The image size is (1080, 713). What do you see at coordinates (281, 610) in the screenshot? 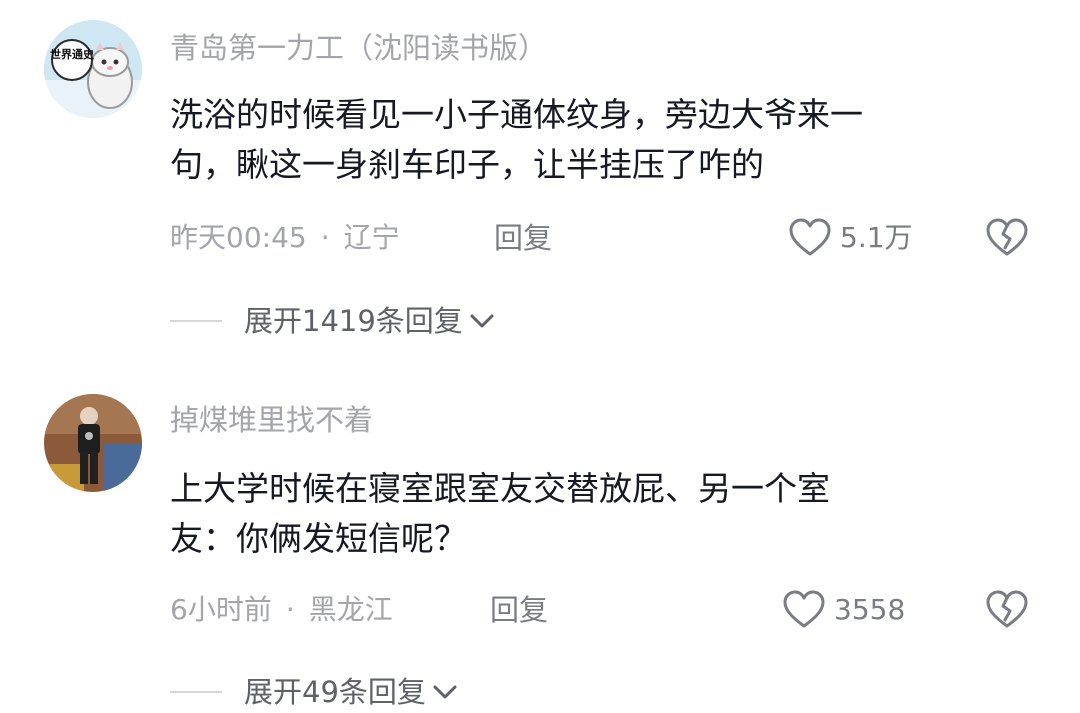
I see `comment-meta: 6小时前 · 黑龙江` at bounding box center [281, 610].